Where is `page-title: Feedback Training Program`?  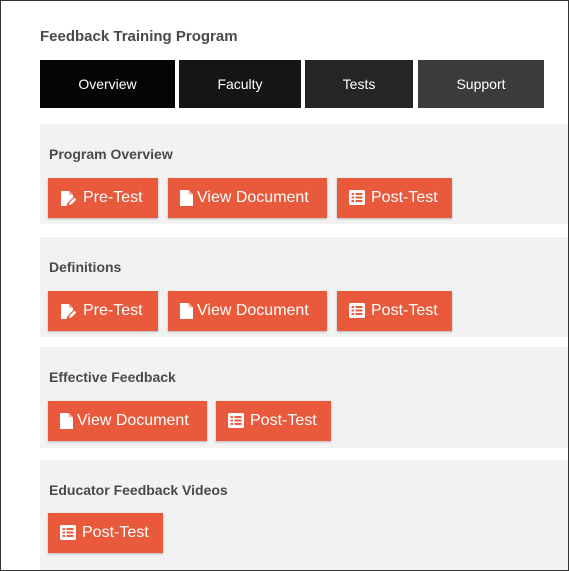 page-title: Feedback Training Program is located at coordinates (139, 36).